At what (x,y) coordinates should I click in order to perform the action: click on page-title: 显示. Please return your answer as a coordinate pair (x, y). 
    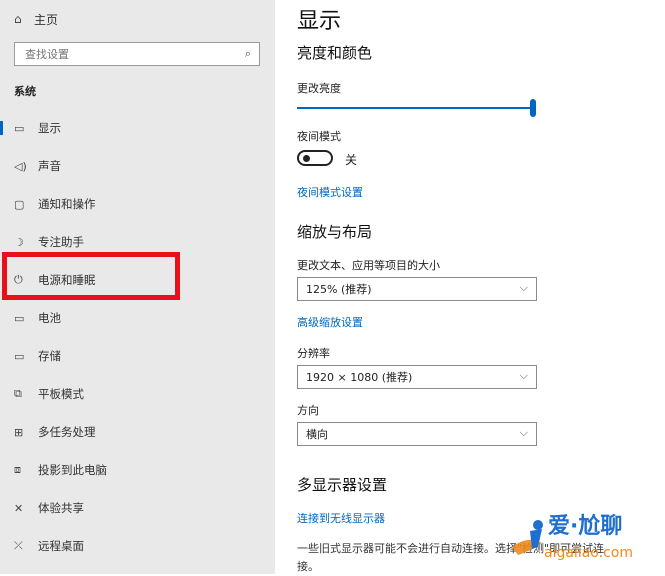
    Looking at the image, I should click on (319, 21).